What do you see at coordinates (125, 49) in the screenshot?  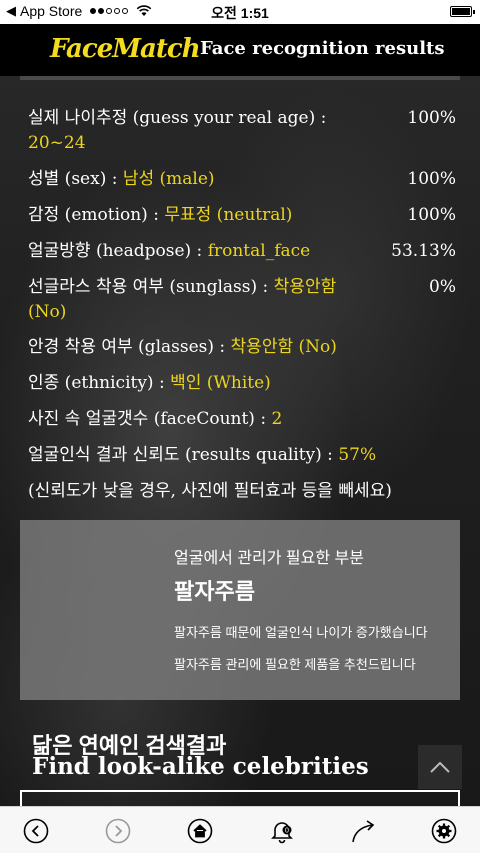 I see `facematch-logo: FaceMatch` at bounding box center [125, 49].